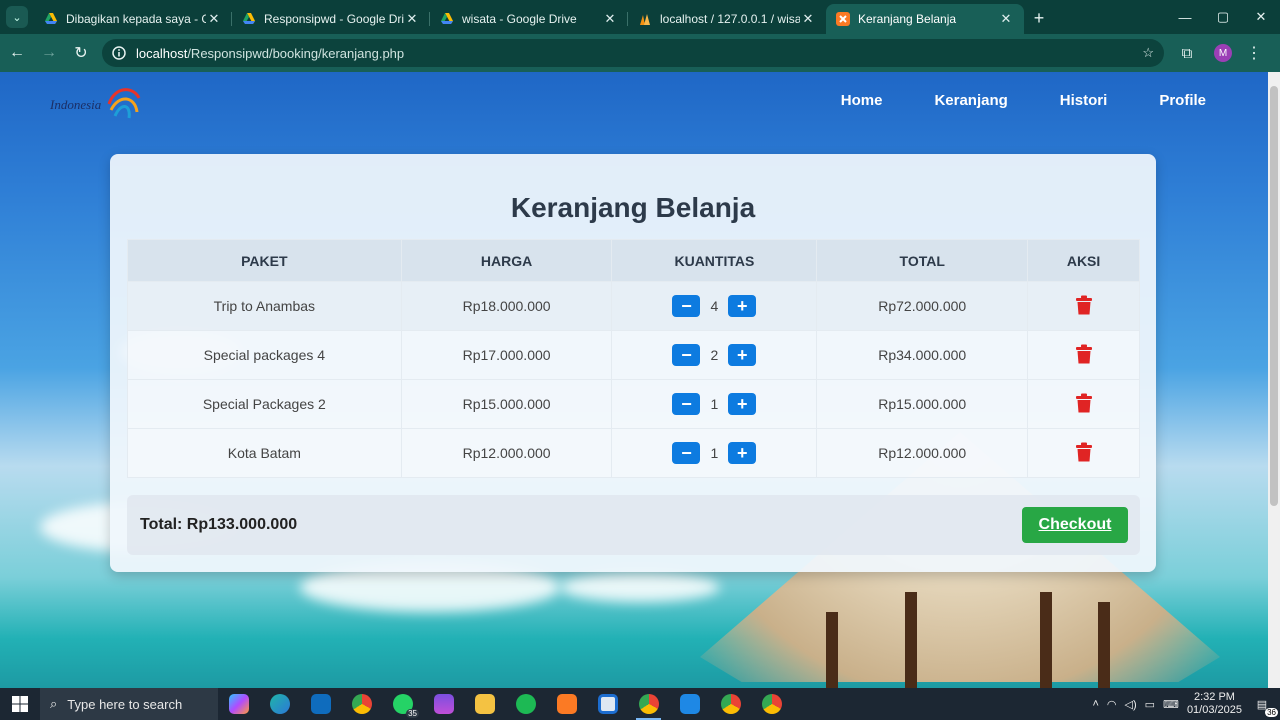 Image resolution: width=1280 pixels, height=720 pixels. Describe the element at coordinates (566, 704) in the screenshot. I see `xampp-taskbar-icon` at that location.